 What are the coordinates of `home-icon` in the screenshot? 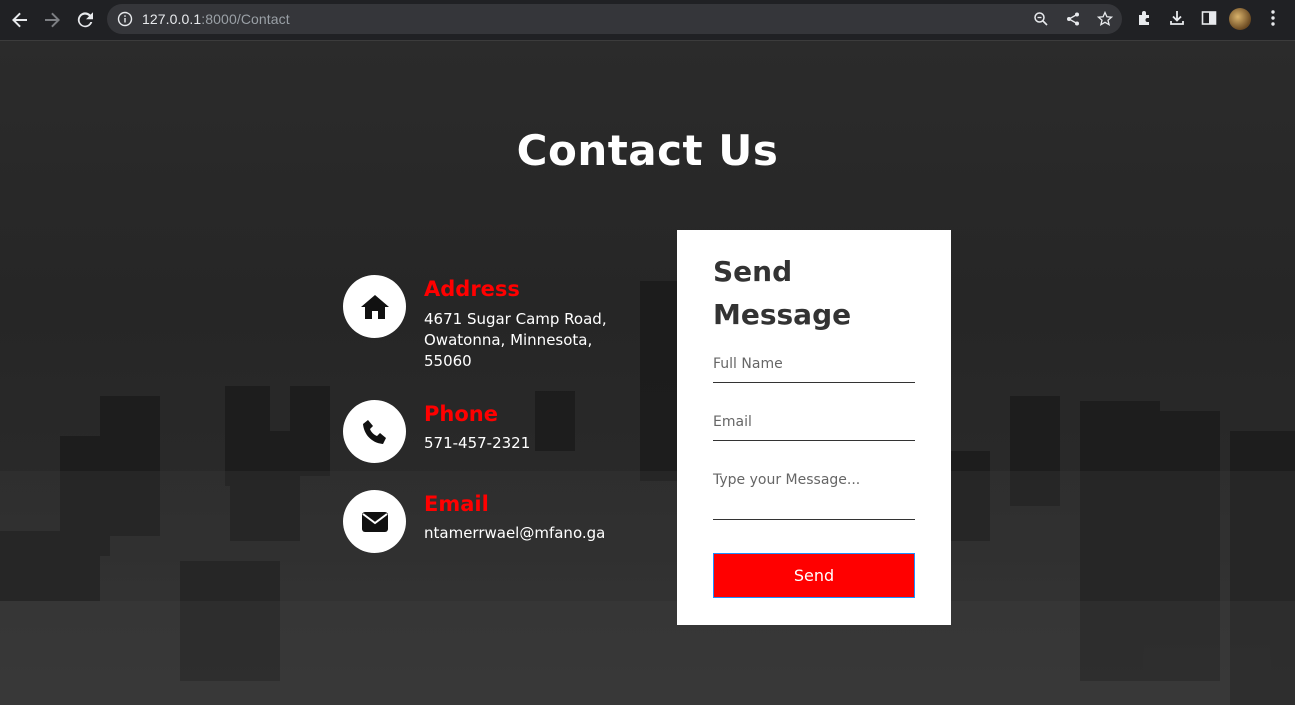 It's located at (374, 306).